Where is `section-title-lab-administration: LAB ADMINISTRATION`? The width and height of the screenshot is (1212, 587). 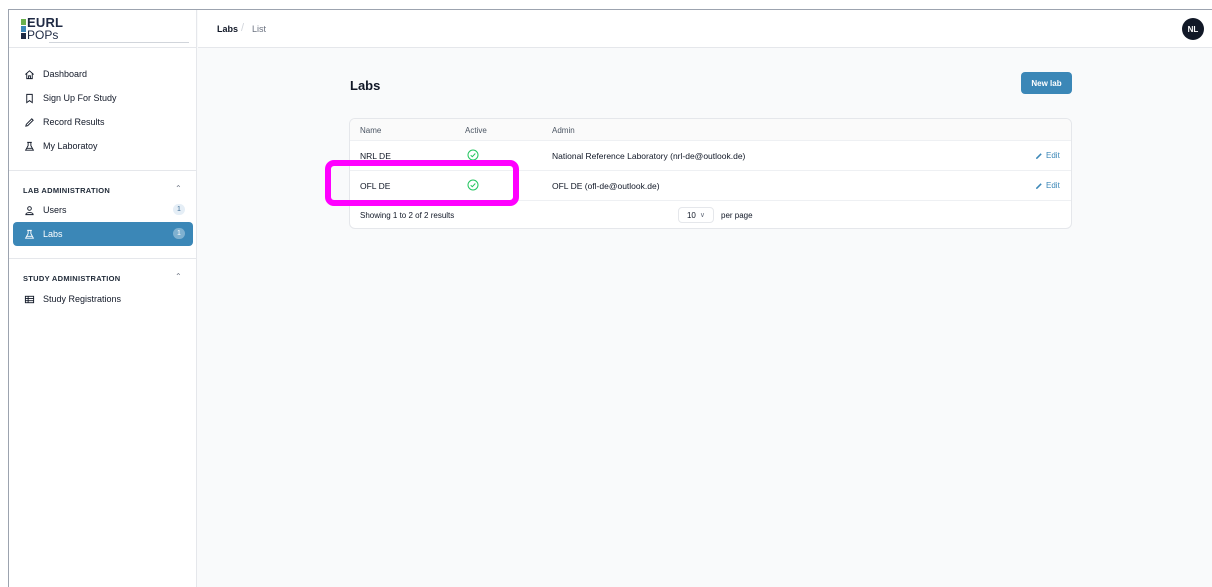
section-title-lab-administration: LAB ADMINISTRATION is located at coordinates (67, 190).